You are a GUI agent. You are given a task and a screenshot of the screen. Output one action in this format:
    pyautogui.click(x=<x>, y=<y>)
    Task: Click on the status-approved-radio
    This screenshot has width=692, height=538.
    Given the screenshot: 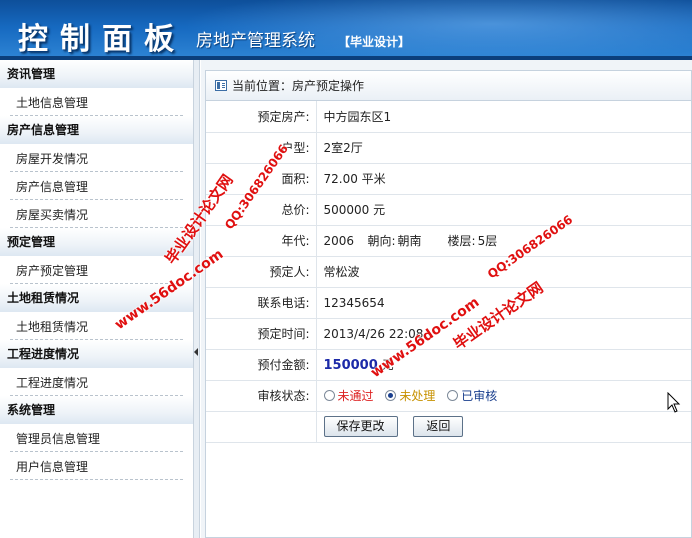 What is the action you would take?
    pyautogui.click(x=453, y=395)
    